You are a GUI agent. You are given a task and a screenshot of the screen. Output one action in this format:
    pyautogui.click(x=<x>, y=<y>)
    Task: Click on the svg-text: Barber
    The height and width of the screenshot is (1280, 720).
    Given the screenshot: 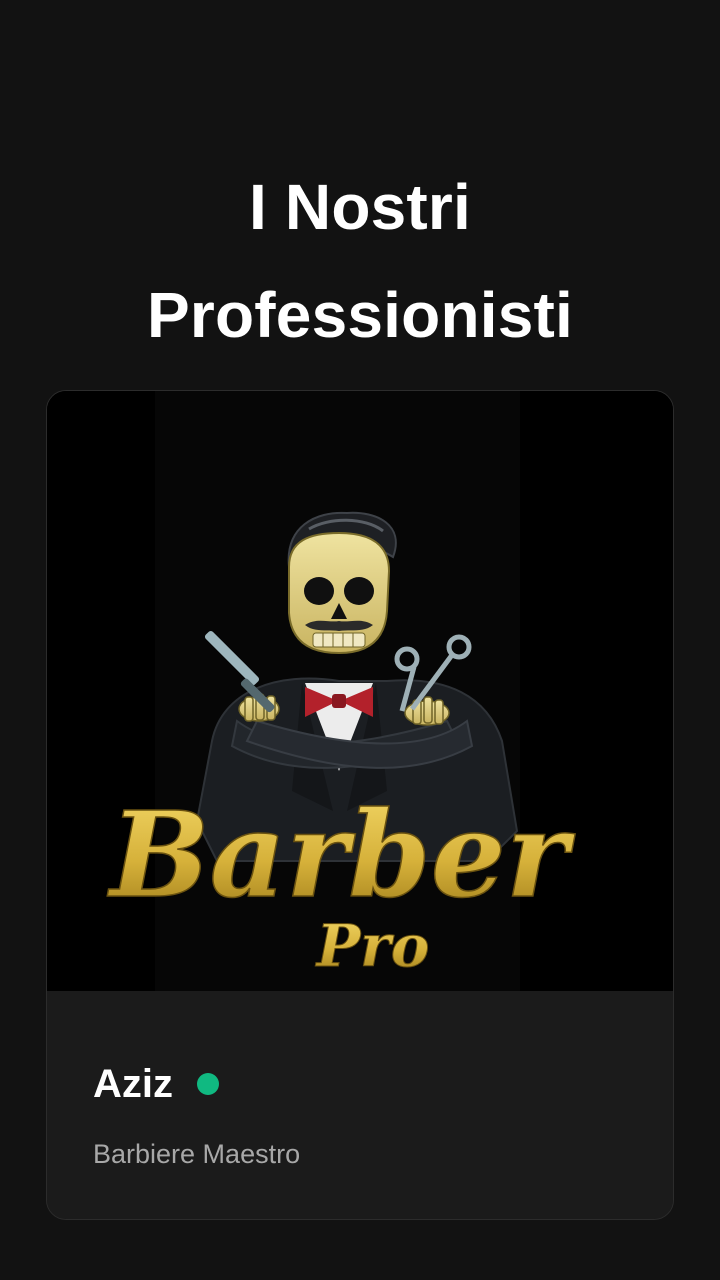 What is the action you would take?
    pyautogui.click(x=341, y=854)
    